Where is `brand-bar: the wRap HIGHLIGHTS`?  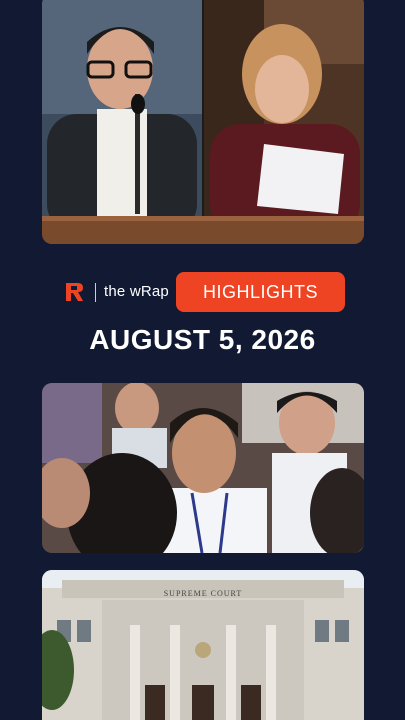 brand-bar: the wRap HIGHLIGHTS is located at coordinates (202, 292).